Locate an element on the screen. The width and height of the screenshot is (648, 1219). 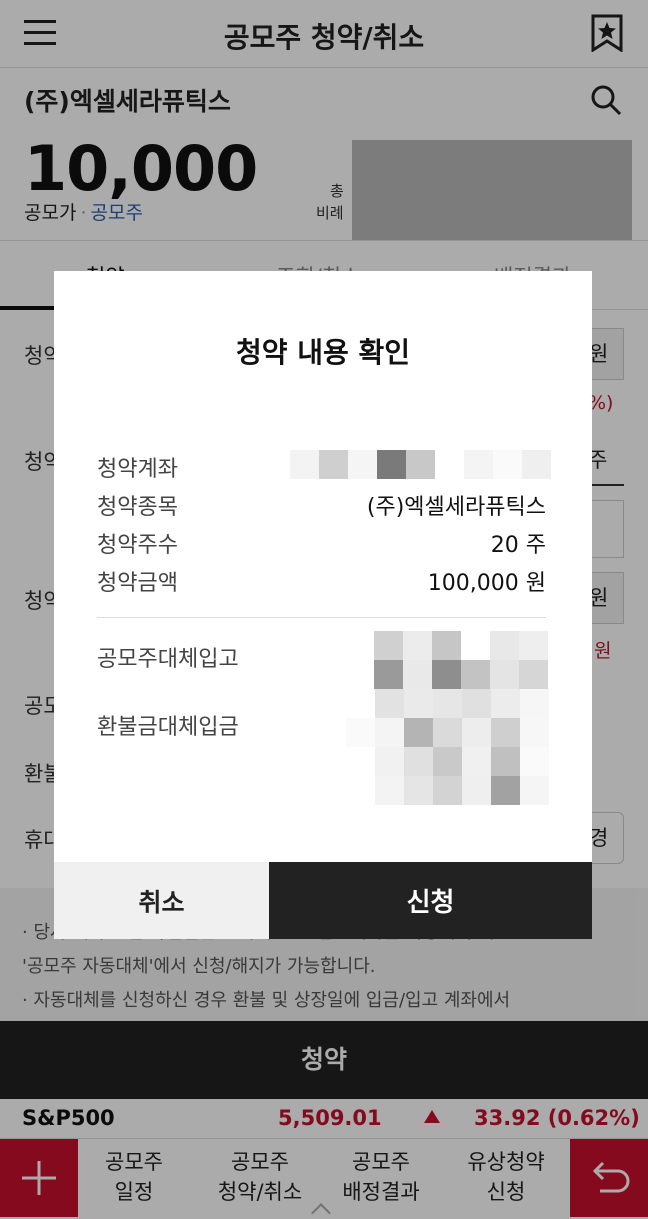
shares-label: 청약주수 is located at coordinates (137, 545).